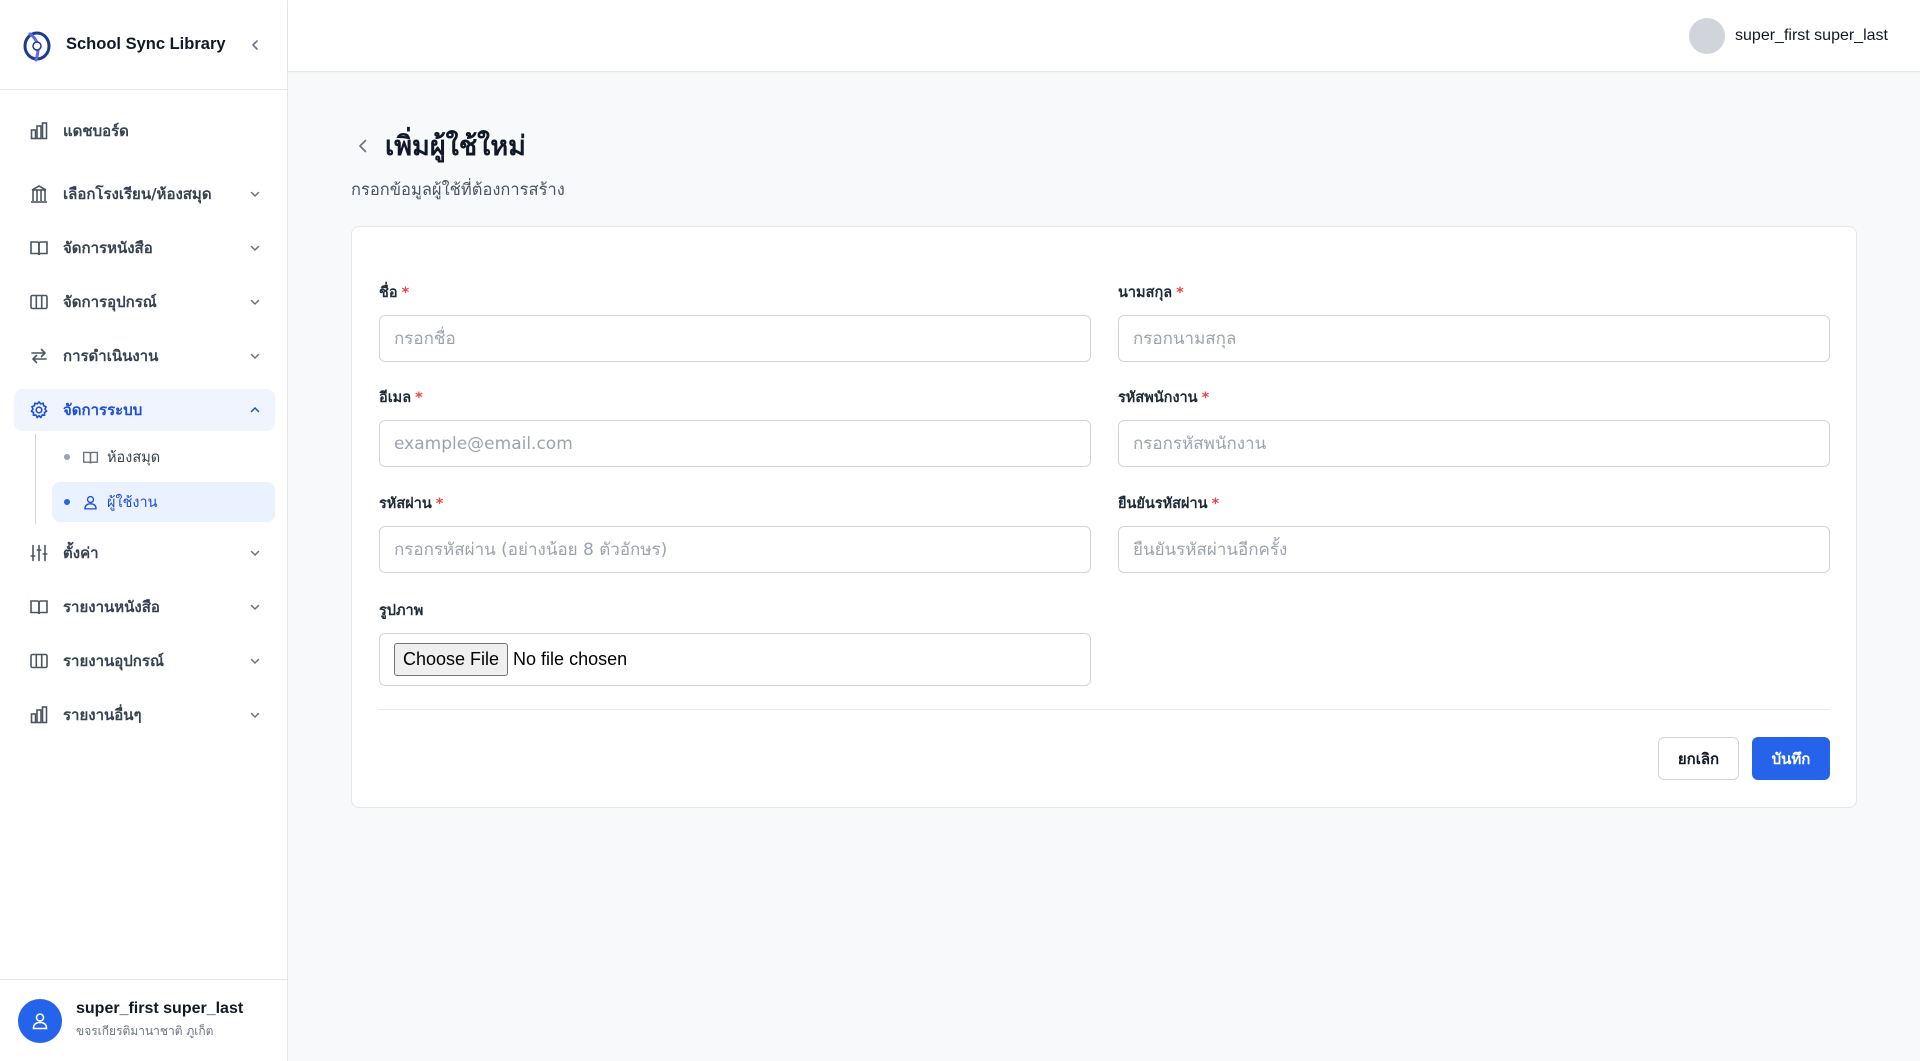 This screenshot has width=1920, height=1061. What do you see at coordinates (1474, 338) in the screenshot?
I see `last-name-input` at bounding box center [1474, 338].